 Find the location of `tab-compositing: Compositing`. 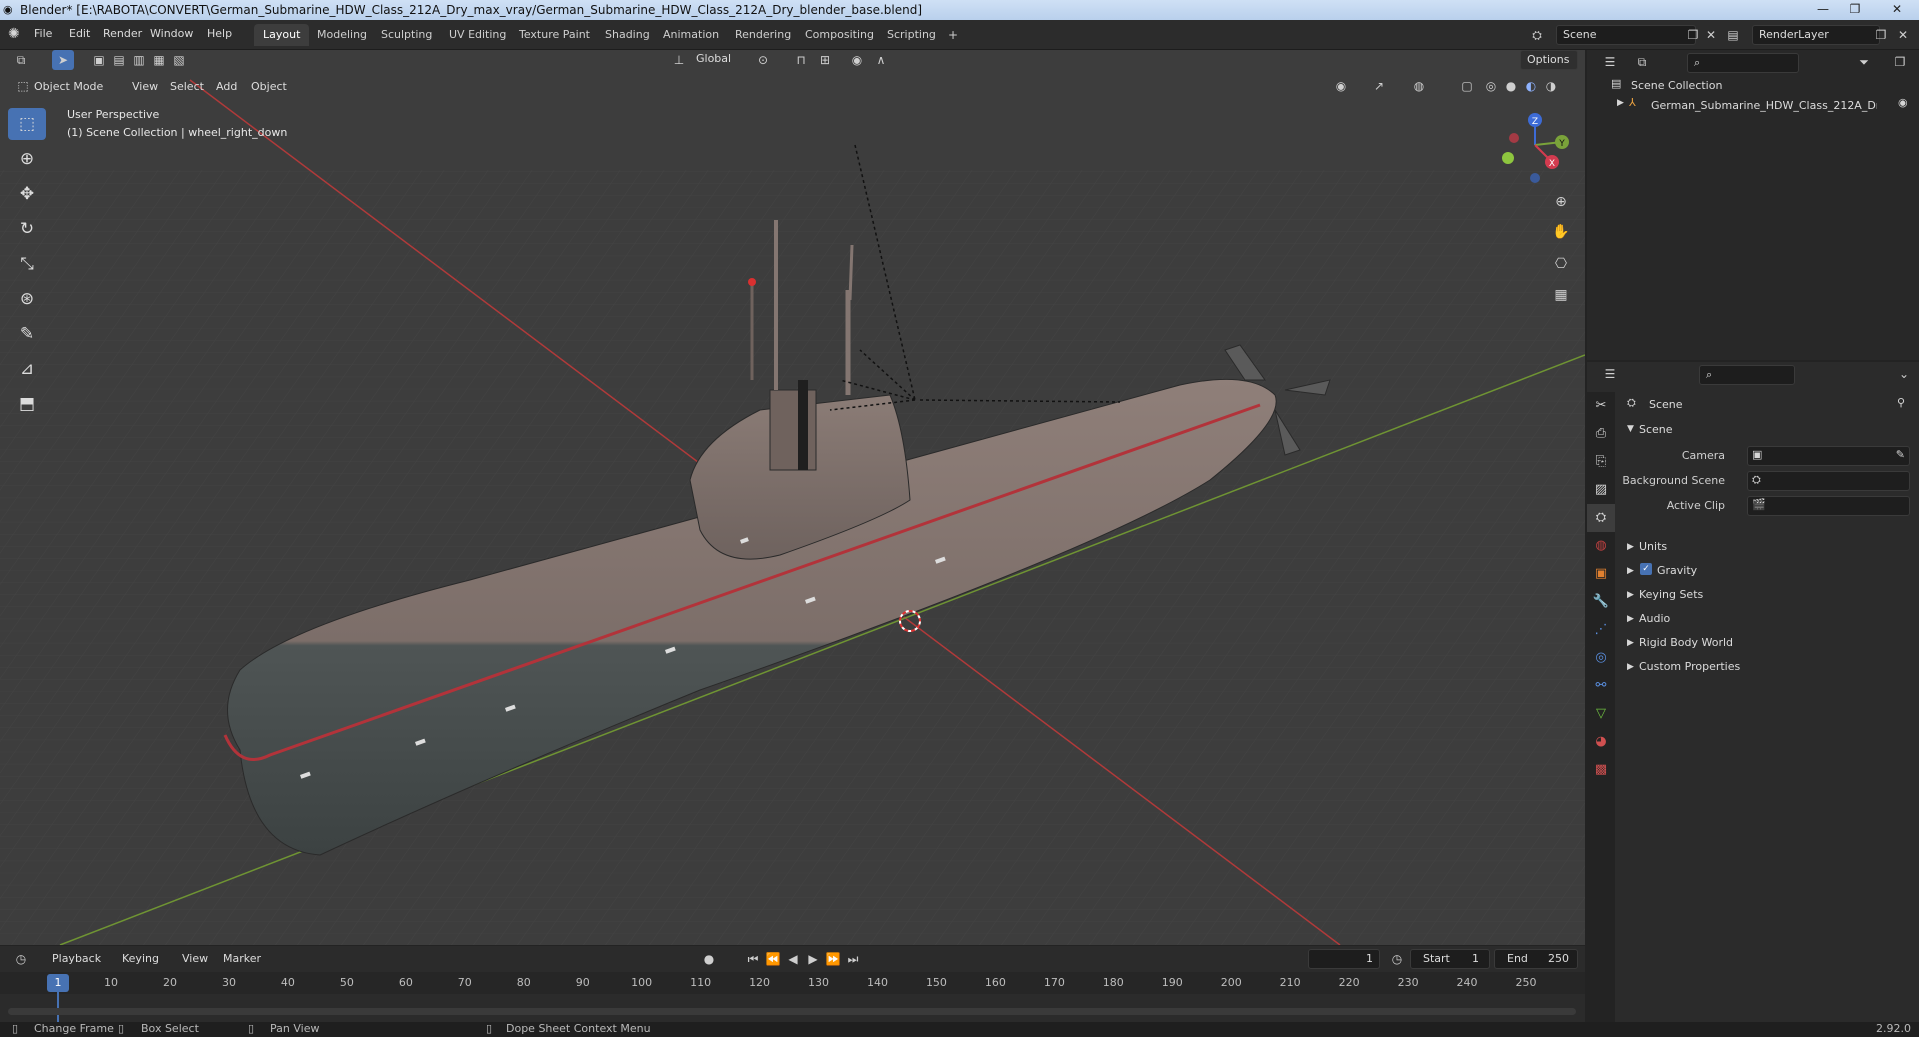

tab-compositing: Compositing is located at coordinates (839, 35).